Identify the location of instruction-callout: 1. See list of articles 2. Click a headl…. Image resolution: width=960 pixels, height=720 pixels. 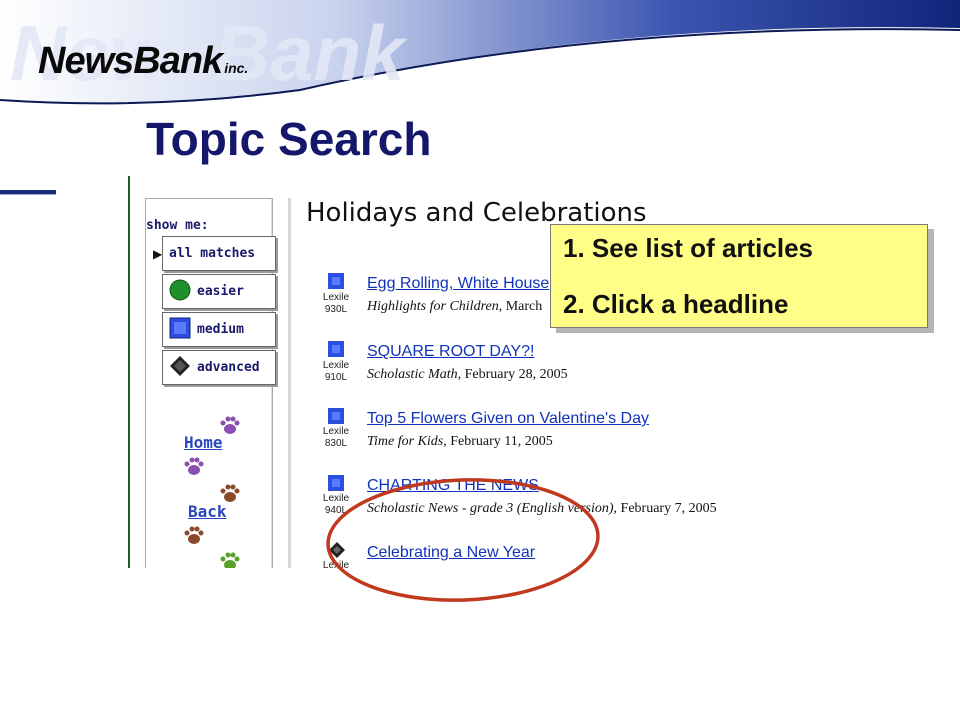
(739, 276).